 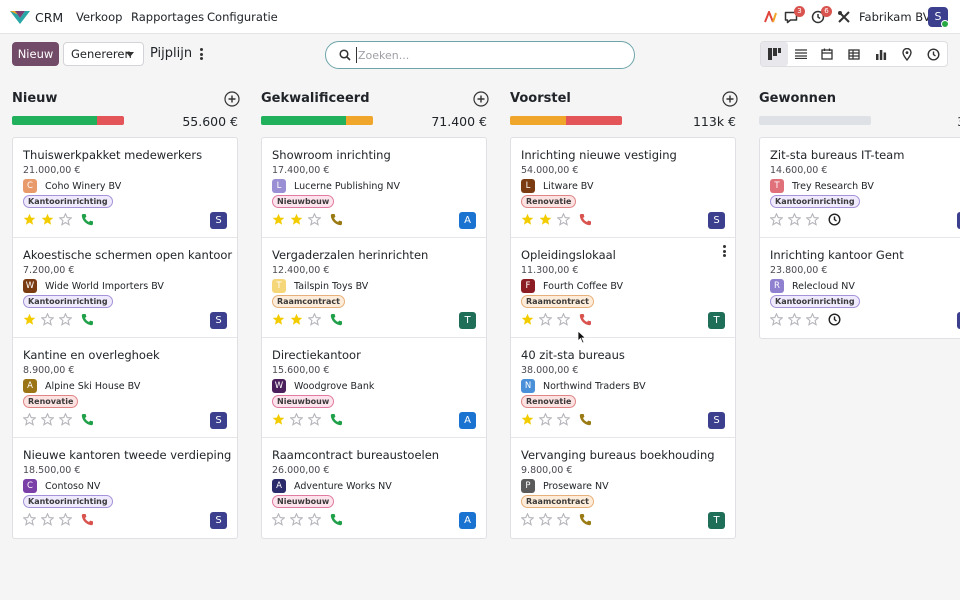 What do you see at coordinates (34, 98) in the screenshot?
I see `column-title: Nieuw` at bounding box center [34, 98].